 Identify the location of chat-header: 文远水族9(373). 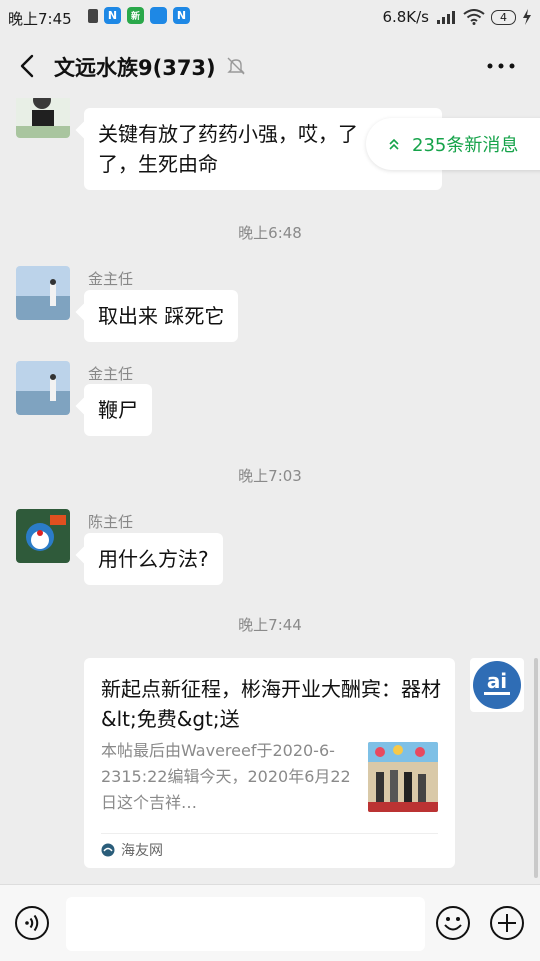
(270, 66).